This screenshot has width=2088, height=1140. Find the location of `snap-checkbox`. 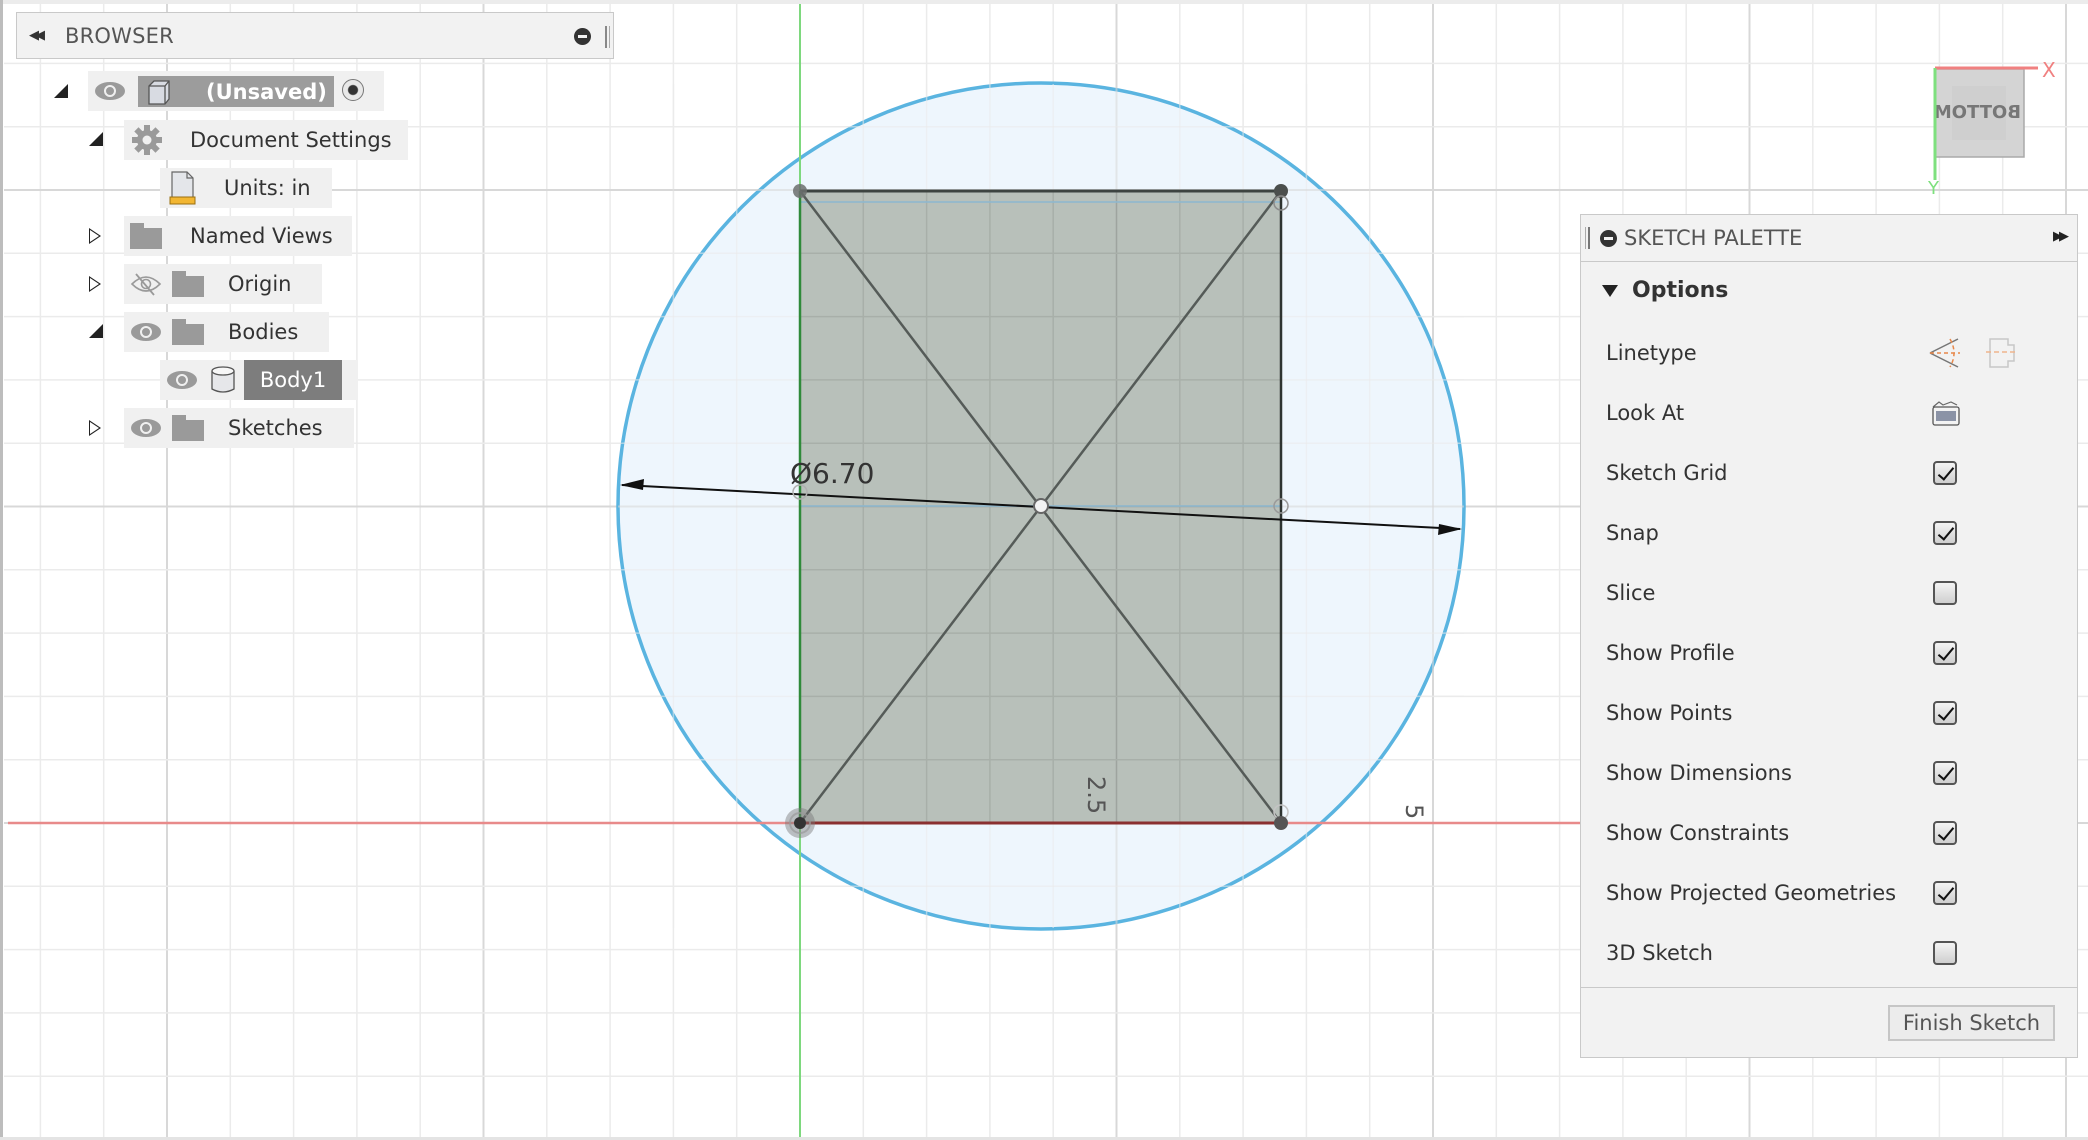

snap-checkbox is located at coordinates (1945, 533).